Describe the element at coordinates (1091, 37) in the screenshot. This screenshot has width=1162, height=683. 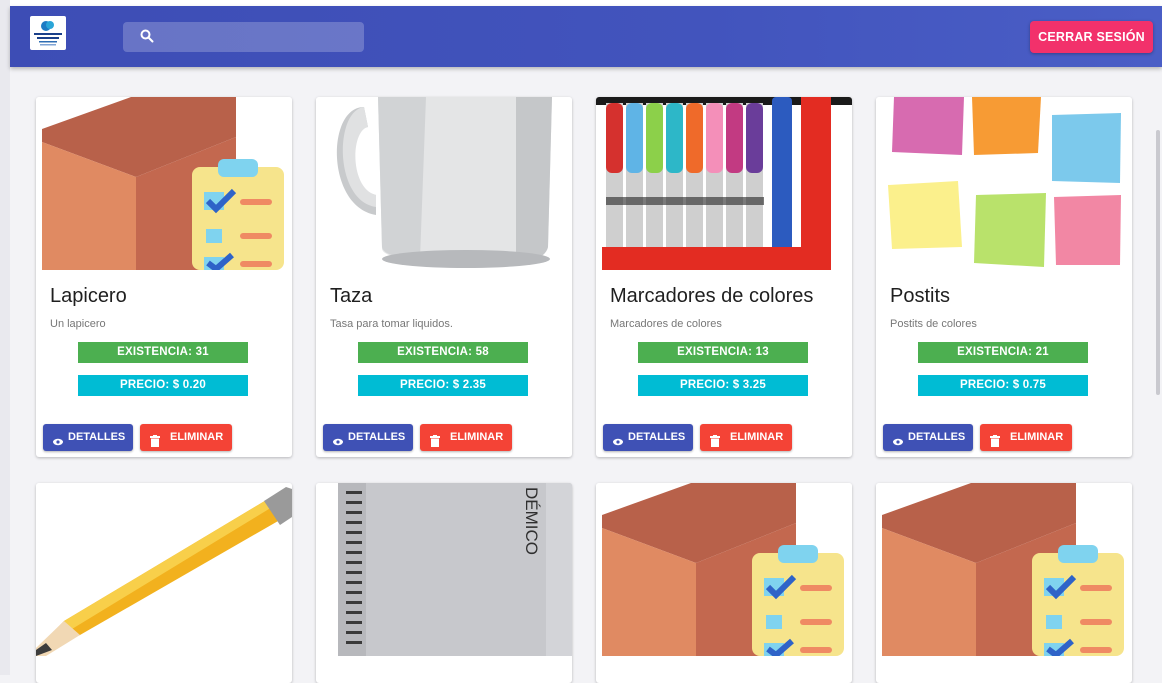
I see `logout-button: CERRAR SESIÓN` at that location.